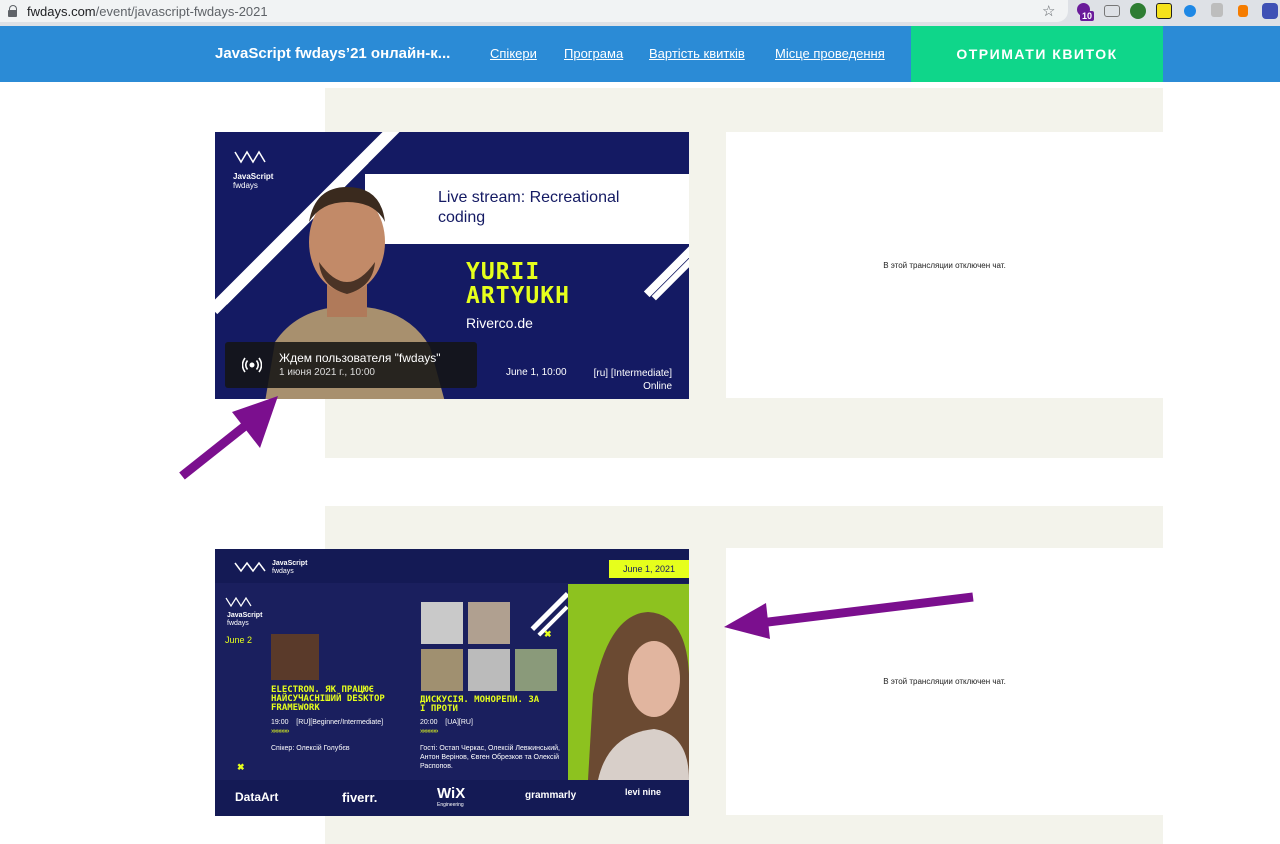 Image resolution: width=1280 pixels, height=844 pixels. What do you see at coordinates (1243, 11) in the screenshot?
I see `extension-flag-icon` at bounding box center [1243, 11].